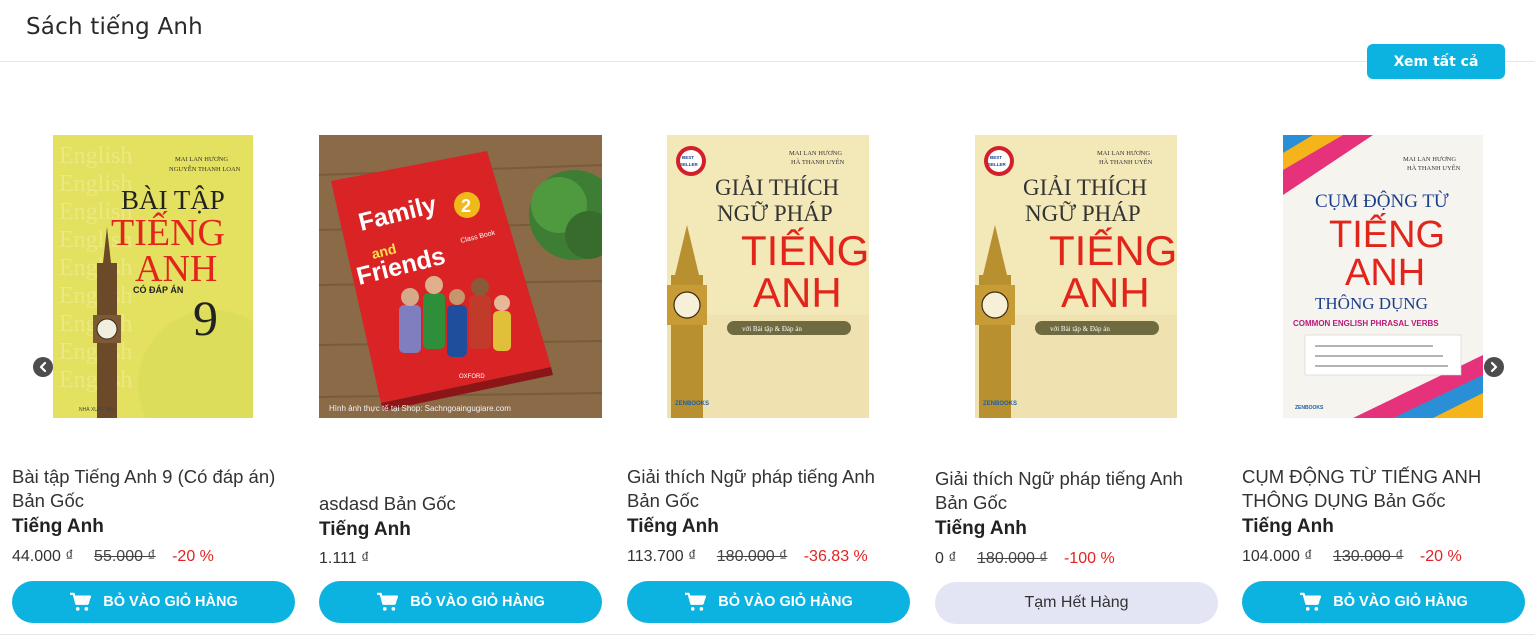 Image resolution: width=1535 pixels, height=637 pixels. I want to click on out-of-stock-button: Tạm Hết Hàng, so click(1076, 603).